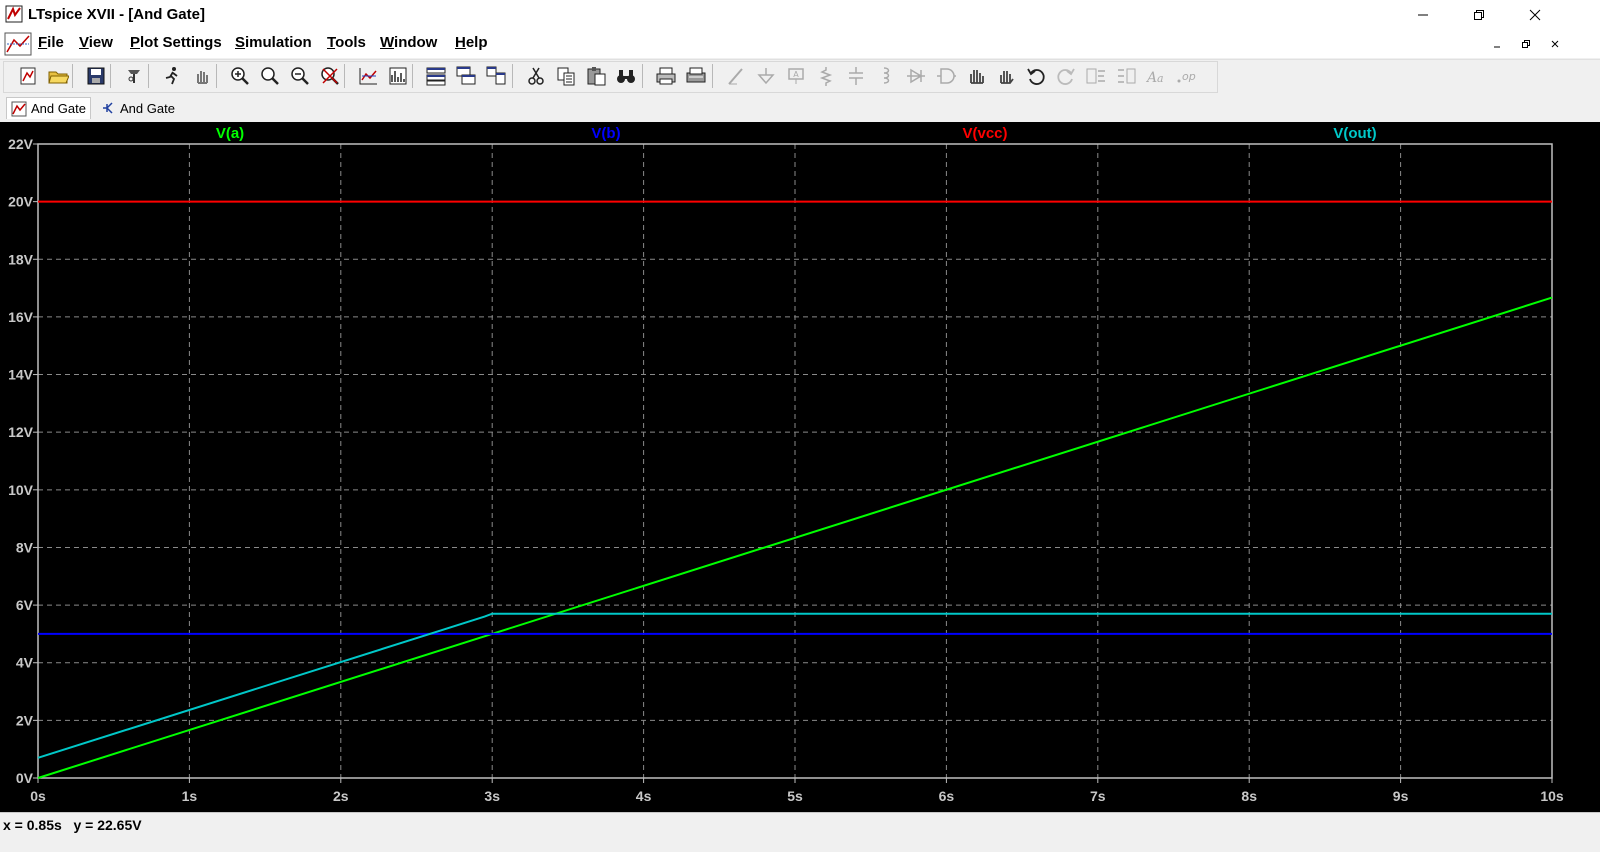 This screenshot has height=852, width=1600. I want to click on doc-minimize-button, so click(1497, 44).